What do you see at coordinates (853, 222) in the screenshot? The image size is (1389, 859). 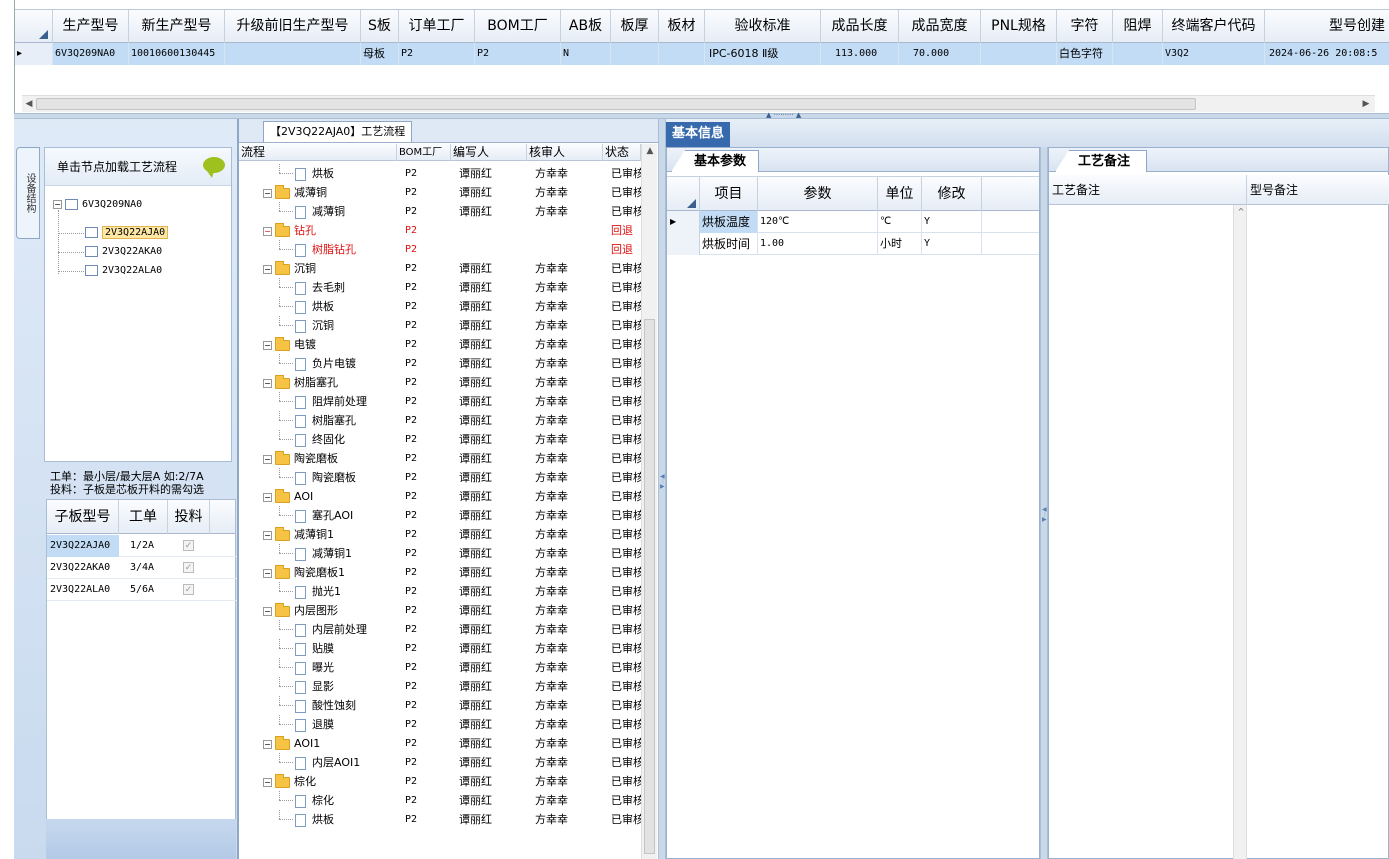 I see `table-row: ▶ 烘板温度 120℃ ℃ Y` at bounding box center [853, 222].